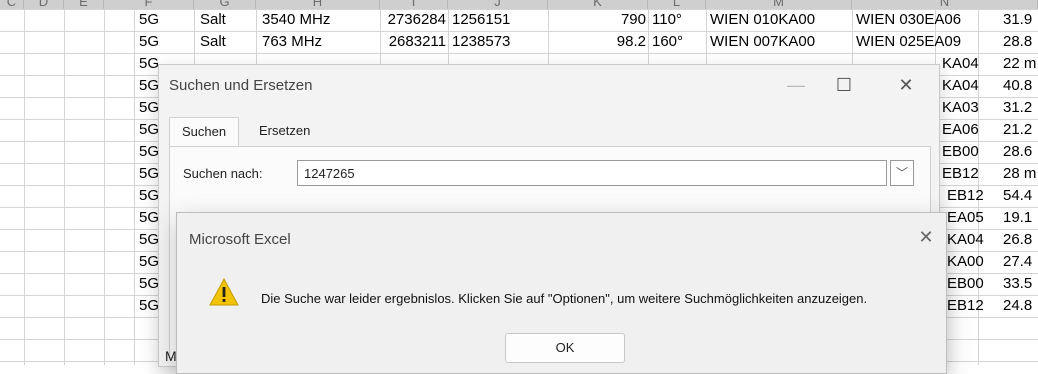 This screenshot has width=1038, height=374. Describe the element at coordinates (413, 42) in the screenshot. I see `cell: 2683211` at that location.